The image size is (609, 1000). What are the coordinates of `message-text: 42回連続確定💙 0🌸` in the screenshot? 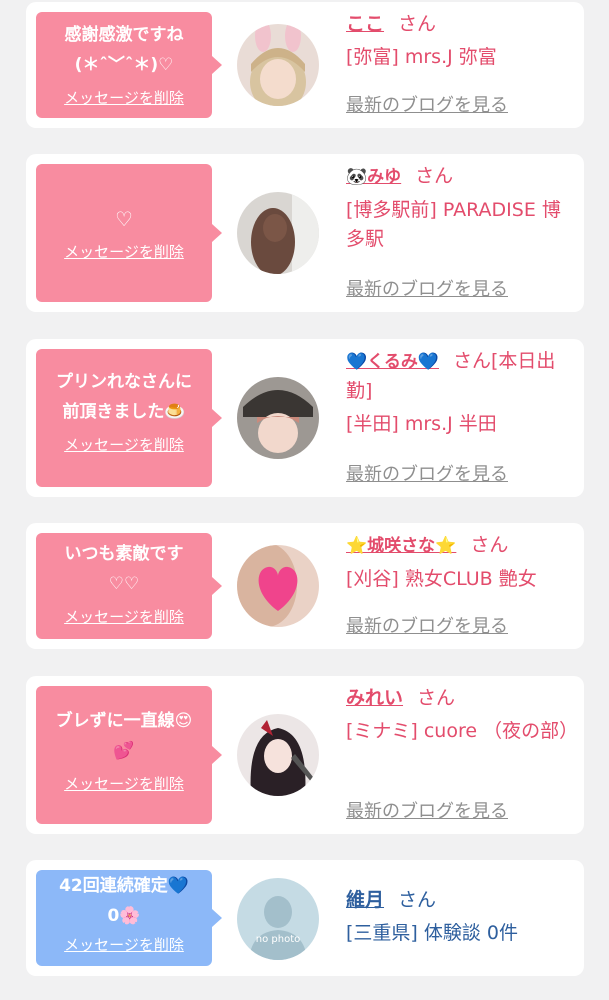 It's located at (124, 901).